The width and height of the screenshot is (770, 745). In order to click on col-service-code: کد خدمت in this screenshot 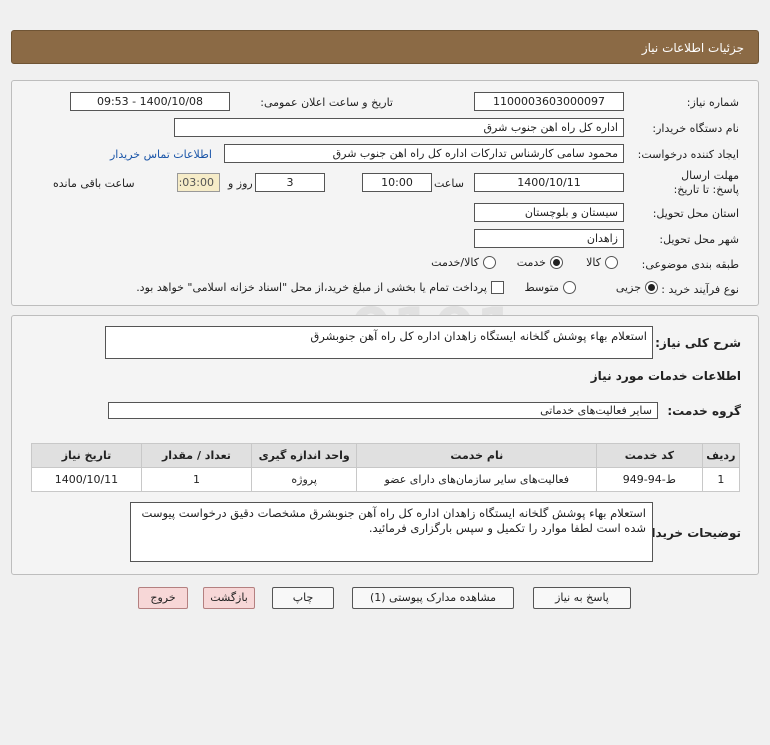, I will do `click(649, 455)`.